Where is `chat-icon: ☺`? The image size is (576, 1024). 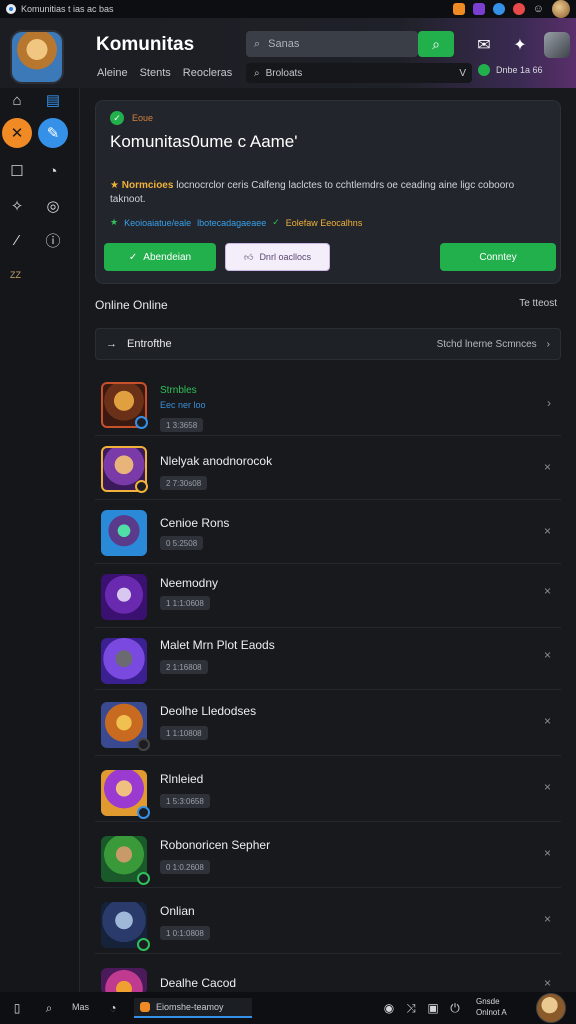 chat-icon: ☺ is located at coordinates (538, 9).